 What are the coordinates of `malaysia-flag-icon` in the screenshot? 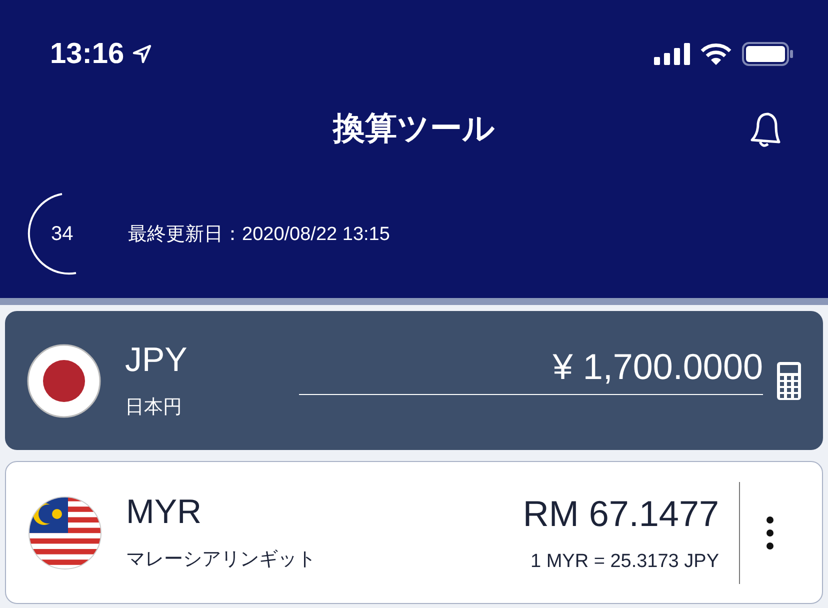 It's located at (65, 533).